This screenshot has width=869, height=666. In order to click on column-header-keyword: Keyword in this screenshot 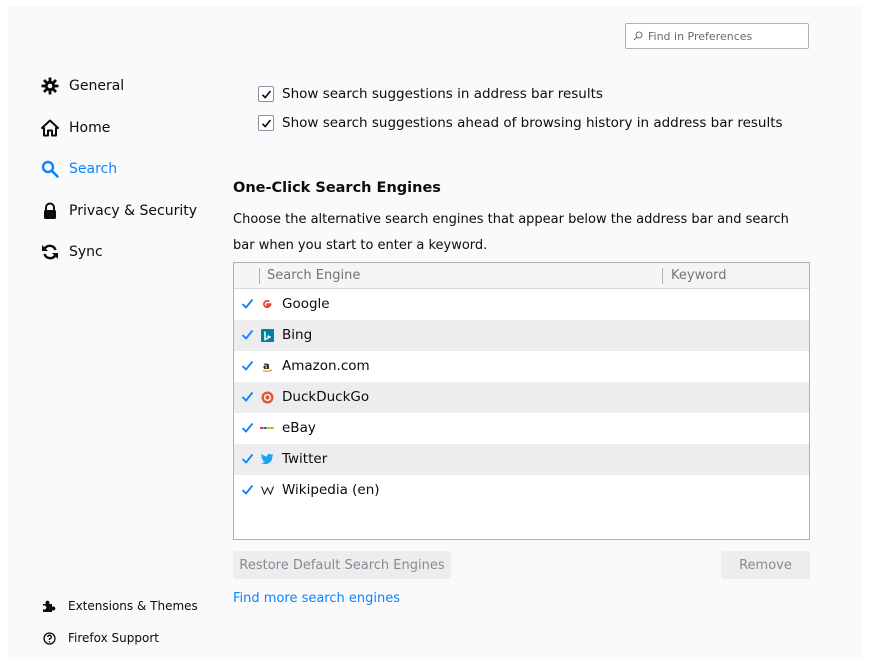, I will do `click(699, 275)`.